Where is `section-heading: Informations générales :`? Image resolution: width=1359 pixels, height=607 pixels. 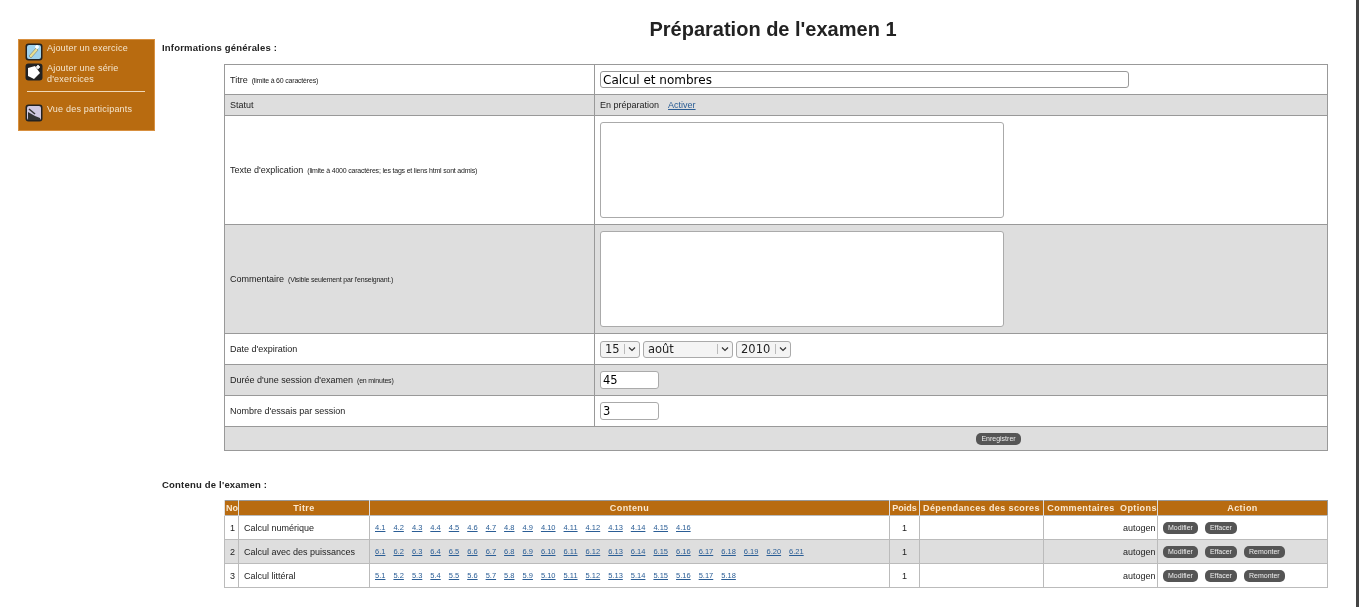 section-heading: Informations générales : is located at coordinates (220, 47).